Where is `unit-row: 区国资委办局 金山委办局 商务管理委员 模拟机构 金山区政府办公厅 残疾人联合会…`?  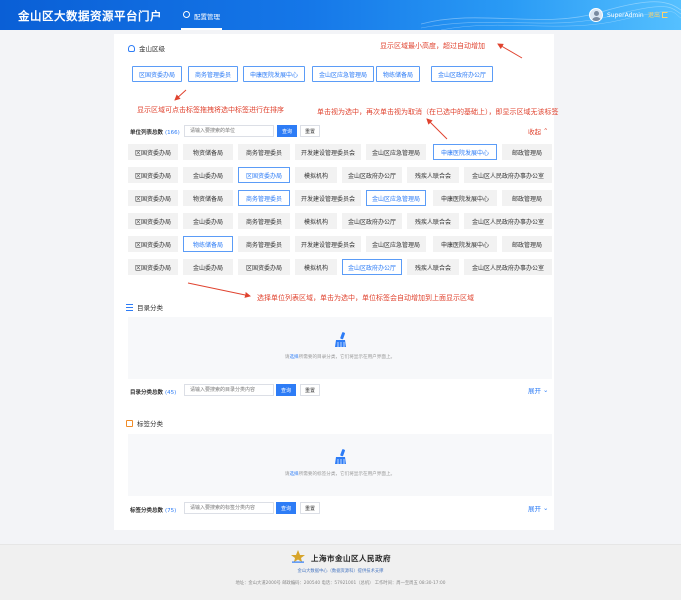
unit-row: 区国资委办局 金山委办局 商务管理委员 模拟机构 金山区政府办公厅 残疾人联合会… is located at coordinates (340, 221).